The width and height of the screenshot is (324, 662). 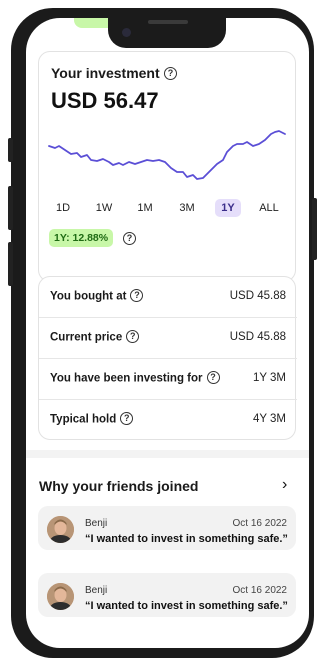 I want to click on chart-line, so click(x=167, y=155).